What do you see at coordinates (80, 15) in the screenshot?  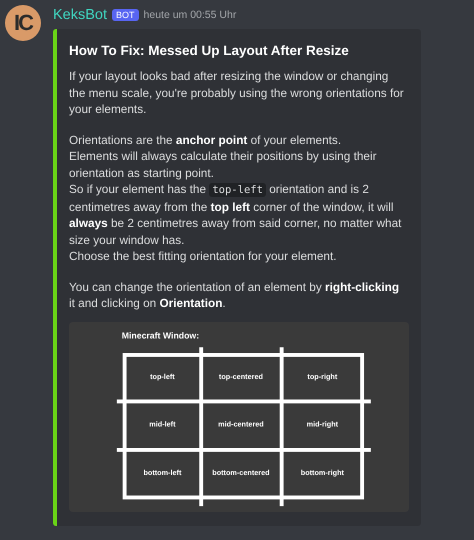 I see `author-name: KeksBot` at bounding box center [80, 15].